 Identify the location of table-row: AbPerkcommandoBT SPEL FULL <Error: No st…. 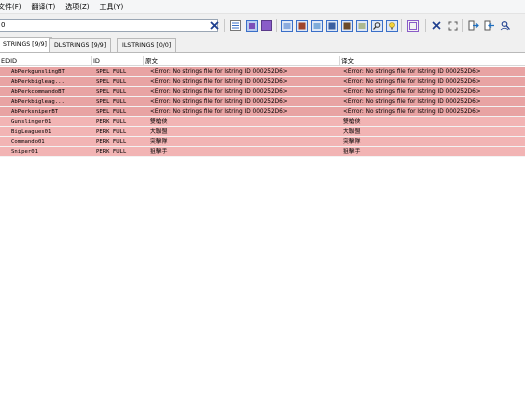
(262, 92).